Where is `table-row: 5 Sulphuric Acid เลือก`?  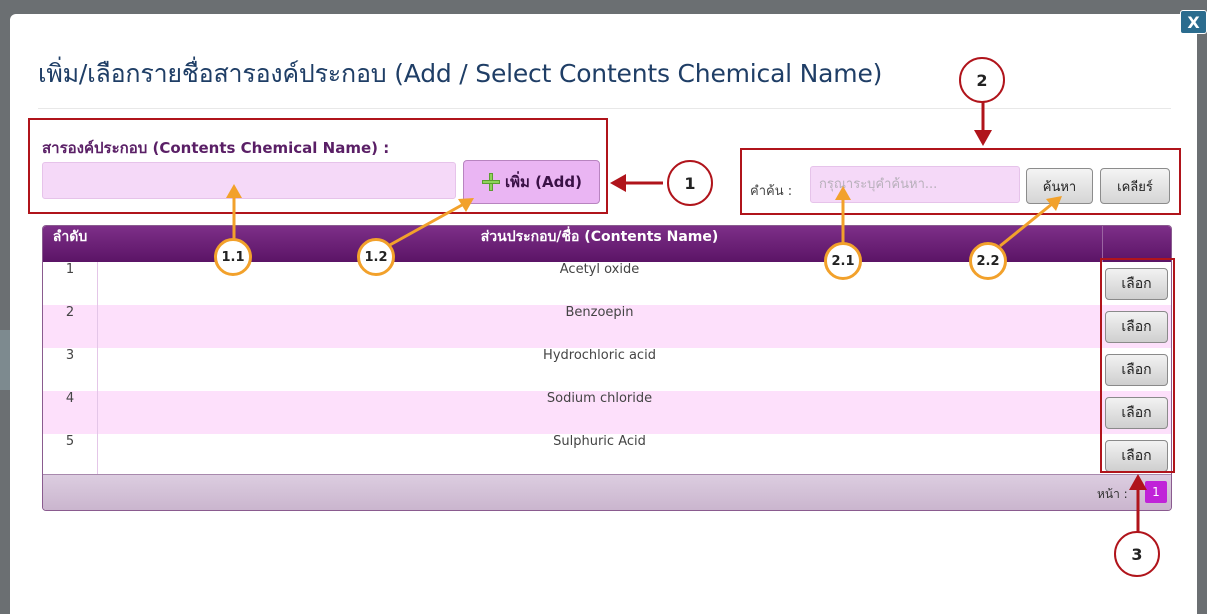
table-row: 5 Sulphuric Acid เลือก is located at coordinates (607, 454).